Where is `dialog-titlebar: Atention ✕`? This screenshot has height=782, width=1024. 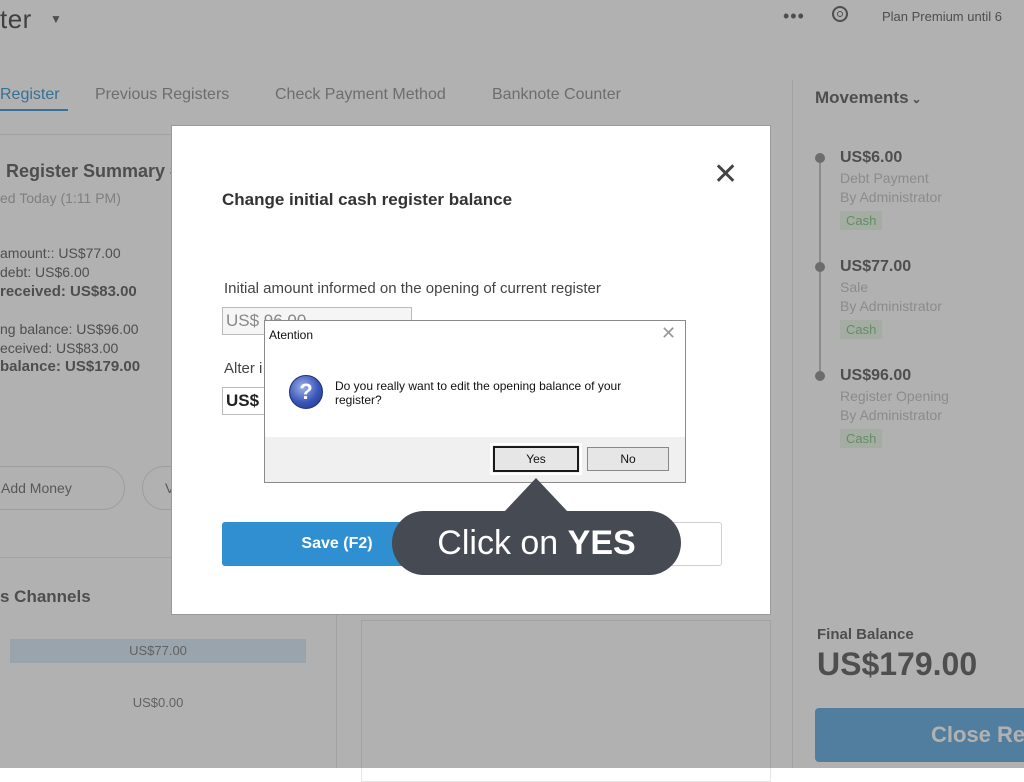 dialog-titlebar: Atention ✕ is located at coordinates (475, 335).